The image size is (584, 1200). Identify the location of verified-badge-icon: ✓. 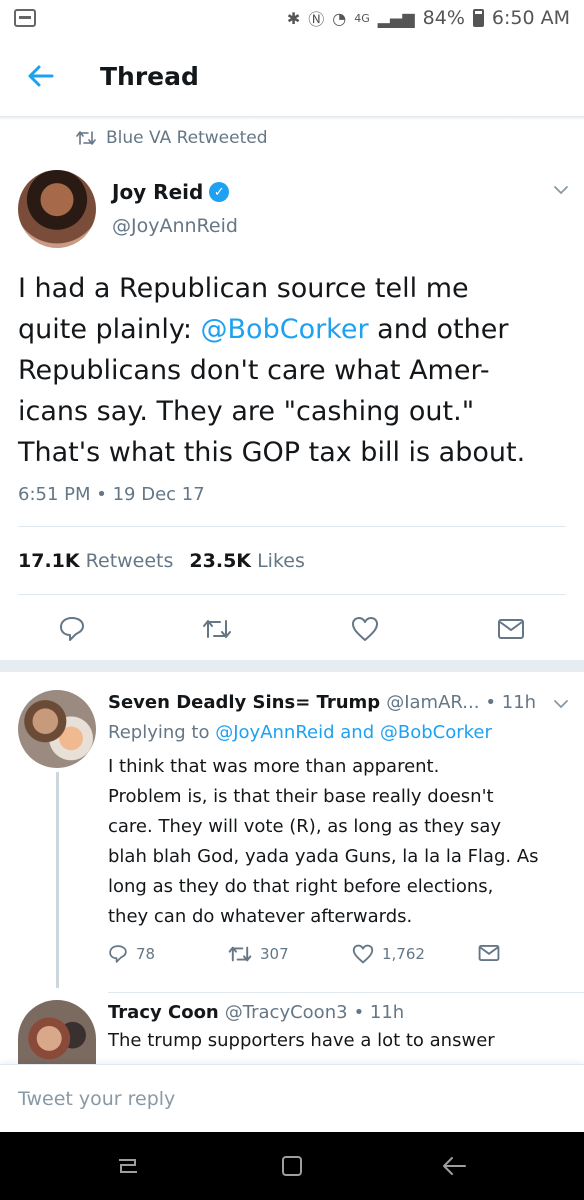
(219, 192).